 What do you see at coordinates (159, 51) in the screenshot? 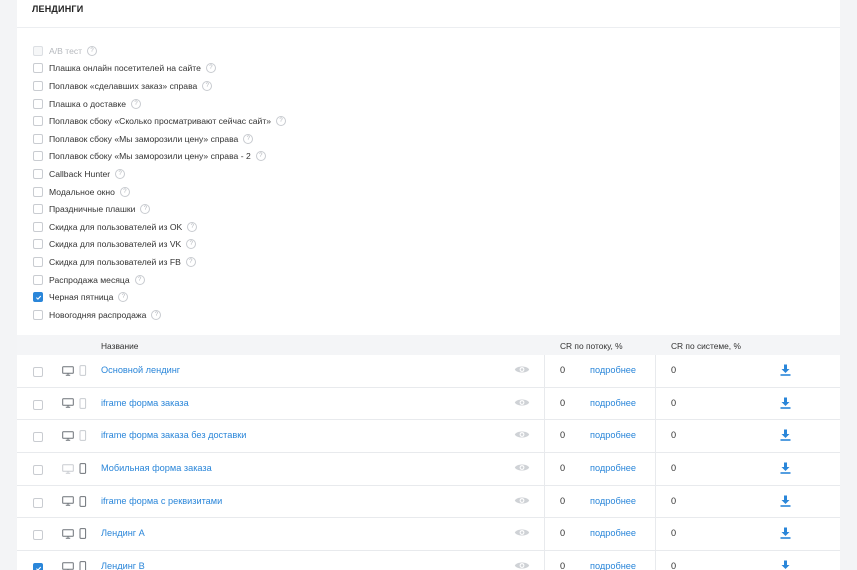
I see `option-item: A/B тест?` at bounding box center [159, 51].